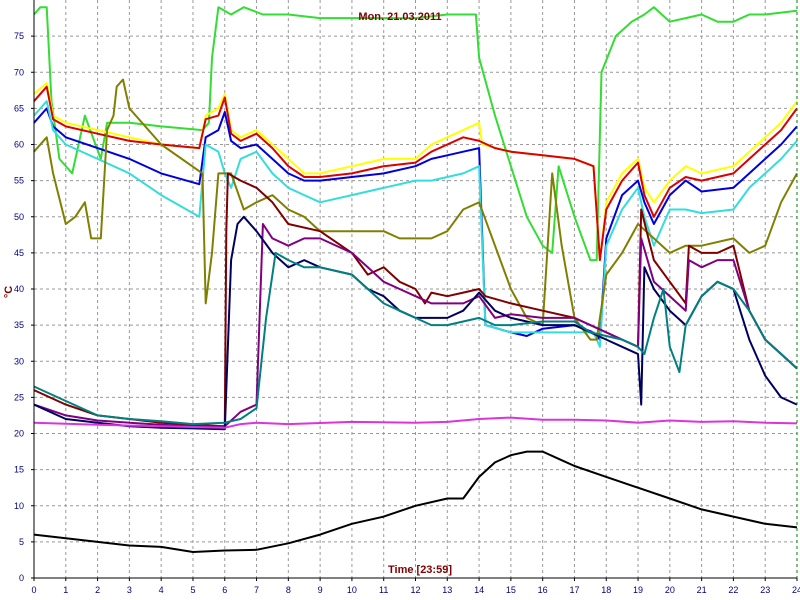 This screenshot has width=800, height=600. I want to click on y-tick-label: 10, so click(19, 506).